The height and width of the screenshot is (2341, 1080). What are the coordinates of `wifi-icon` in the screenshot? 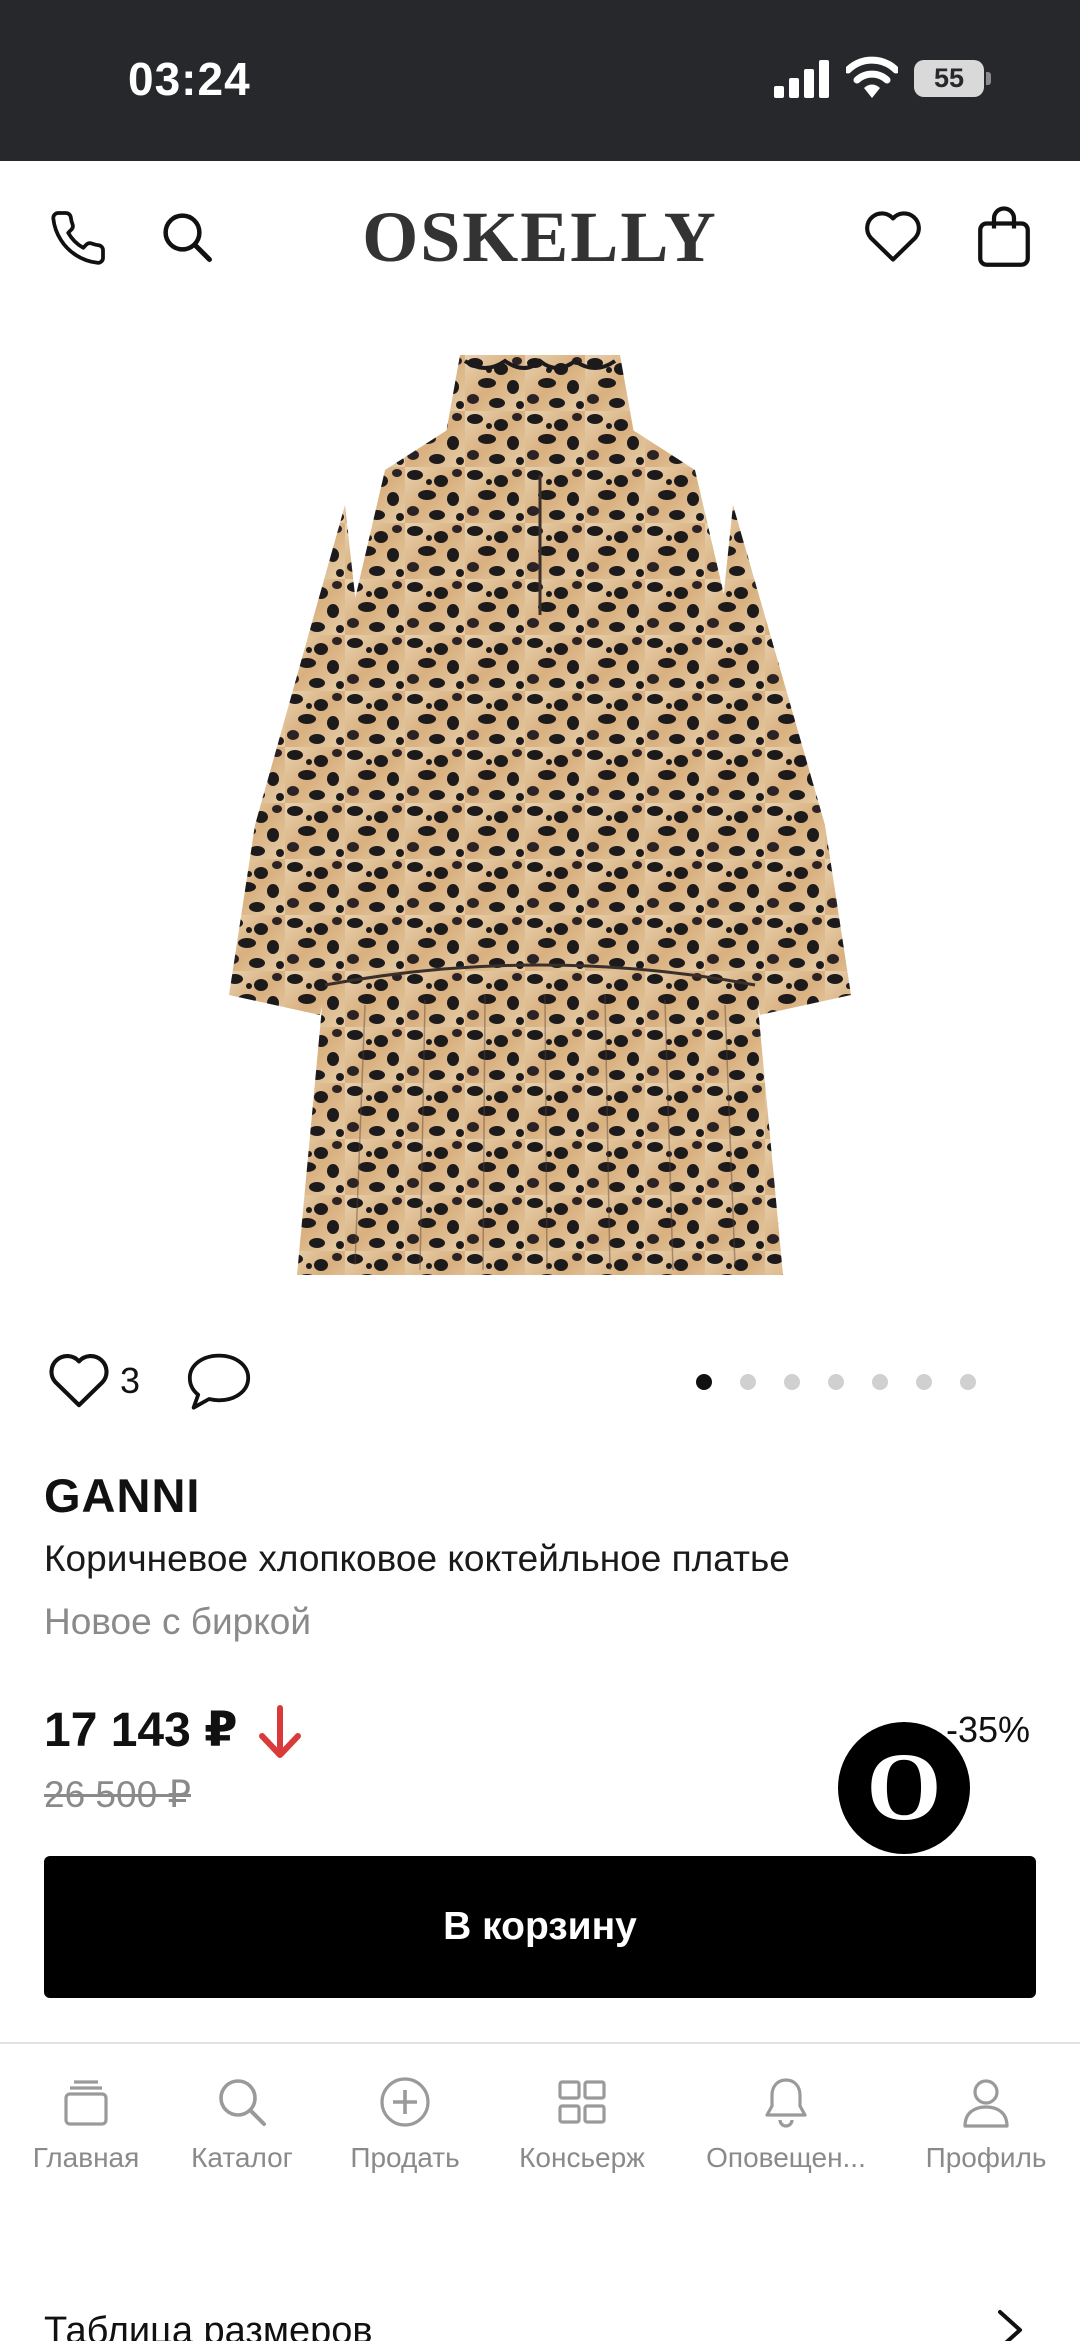 It's located at (872, 77).